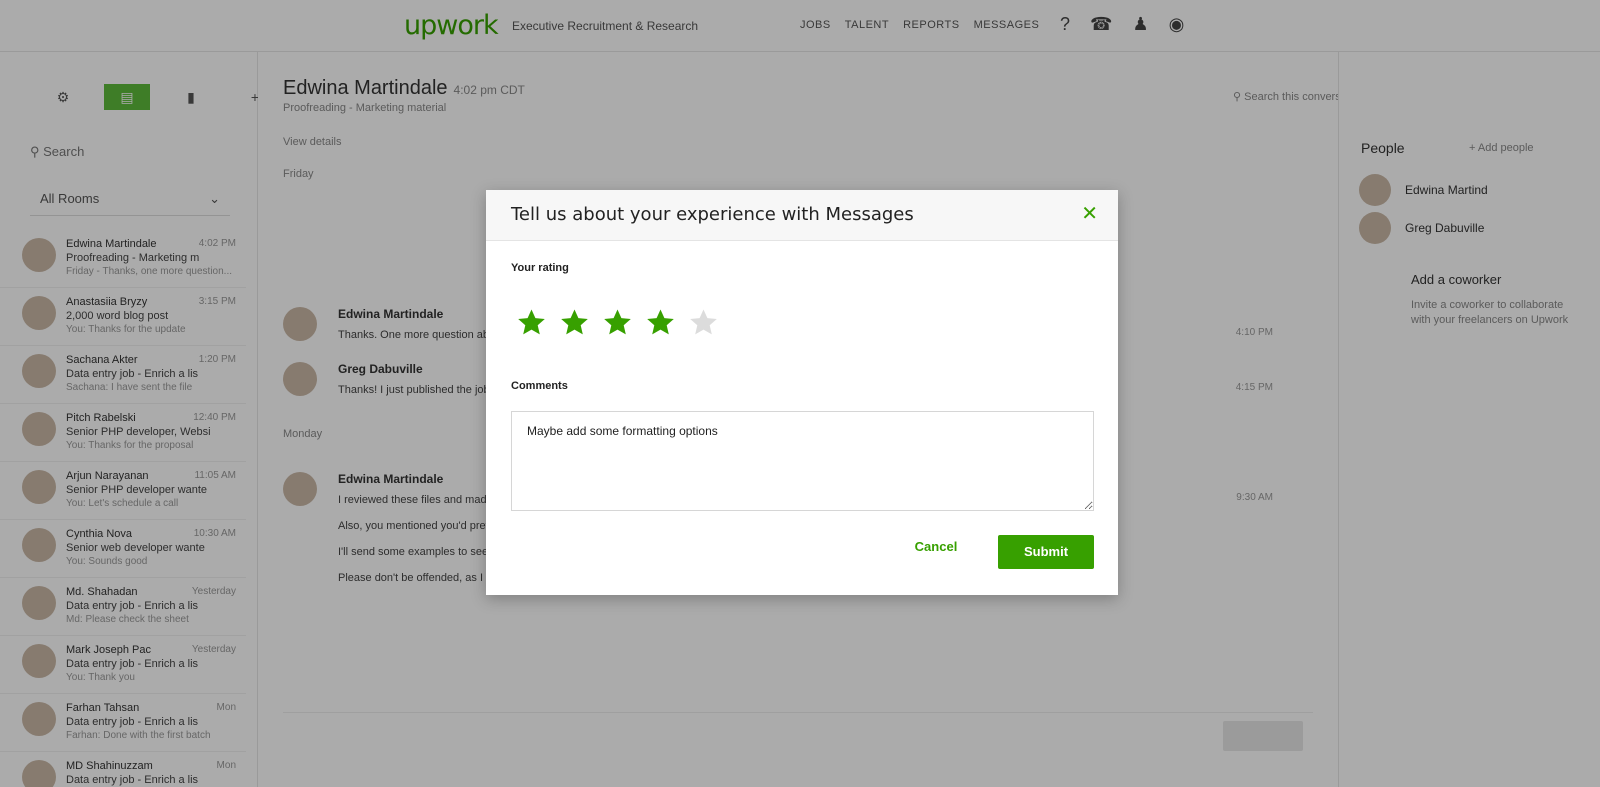 The image size is (1600, 787). What do you see at coordinates (802, 461) in the screenshot?
I see `comments-textarea` at bounding box center [802, 461].